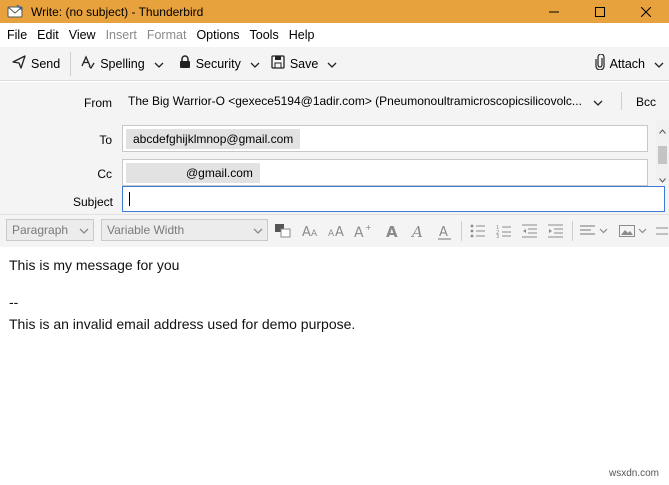 This screenshot has width=669, height=485. I want to click on menu-edit: Edit, so click(48, 35).